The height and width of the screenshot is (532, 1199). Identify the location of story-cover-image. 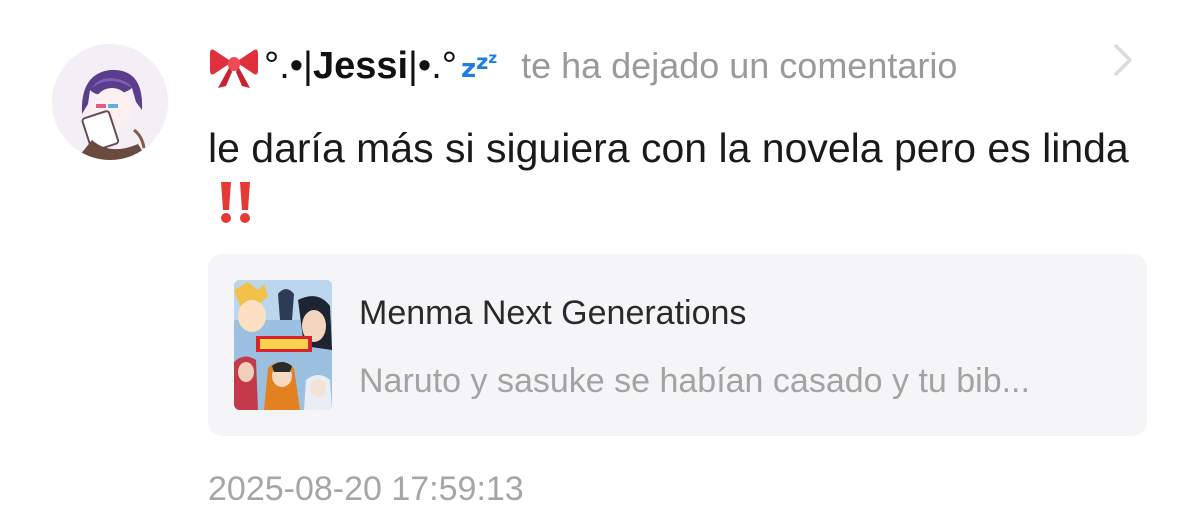
(283, 345).